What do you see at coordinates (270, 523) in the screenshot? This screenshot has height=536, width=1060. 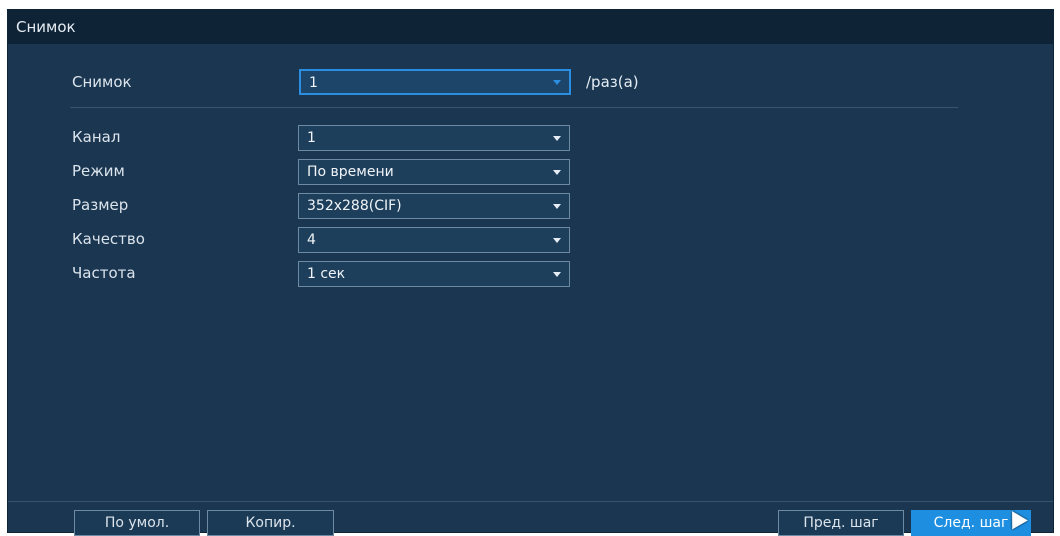 I see `copy-button: Копир.` at bounding box center [270, 523].